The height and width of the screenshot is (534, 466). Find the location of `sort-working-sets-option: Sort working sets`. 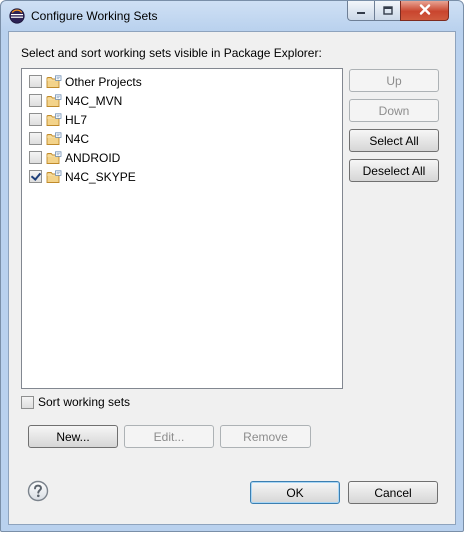

sort-working-sets-option: Sort working sets is located at coordinates (75, 402).